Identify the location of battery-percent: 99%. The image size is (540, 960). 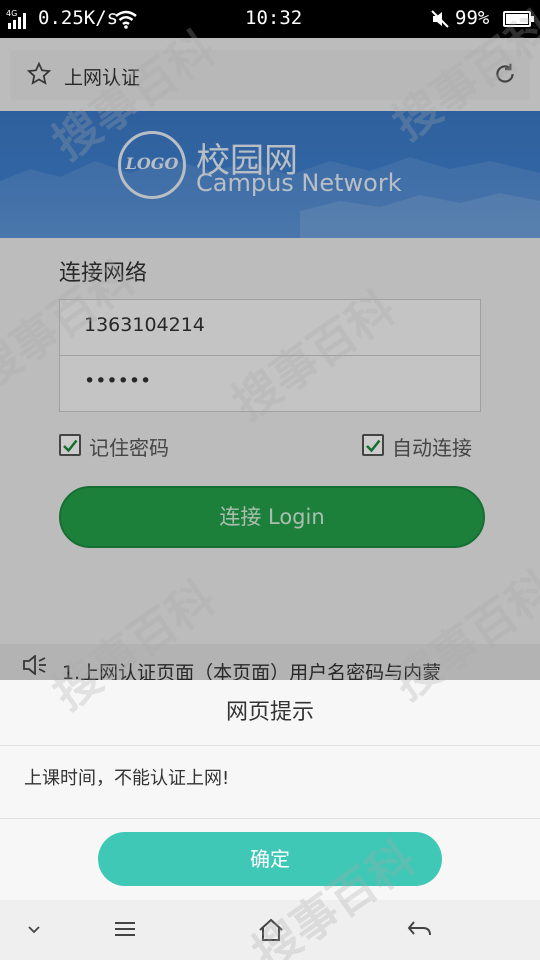
(472, 18).